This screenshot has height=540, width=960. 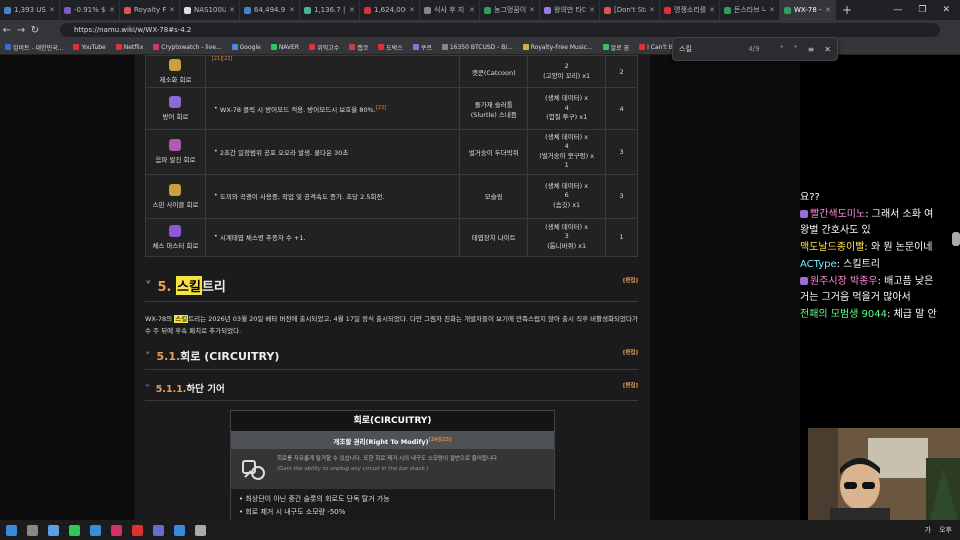 I want to click on tab-label: 명쟁소리를, so click(x=690, y=10).